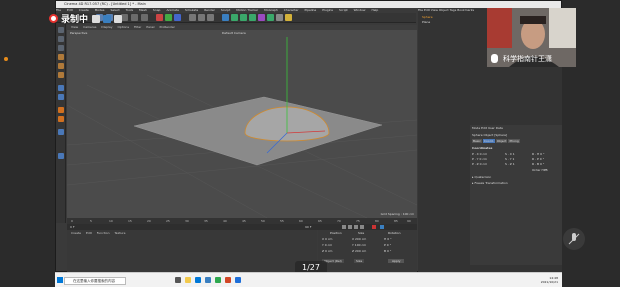 Image resolution: width=620 pixels, height=287 pixels. Describe the element at coordinates (427, 10) in the screenshot. I see `om-menu-edit: Edit` at that location.